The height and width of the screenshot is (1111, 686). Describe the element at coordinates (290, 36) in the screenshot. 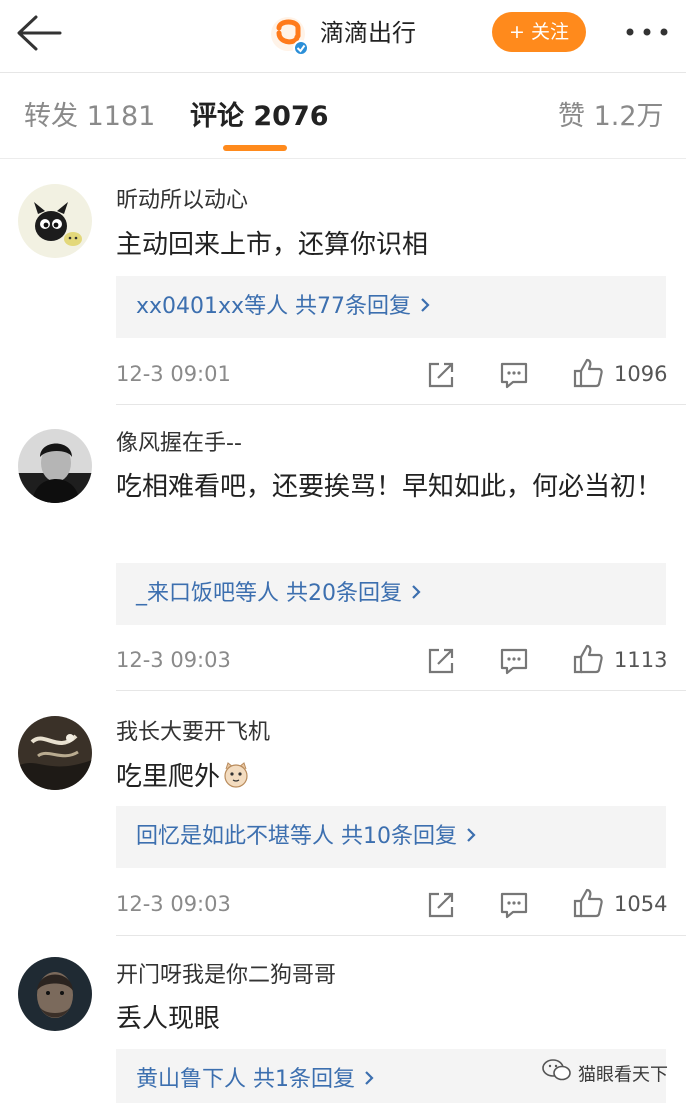

I see `didi-logo-icon` at that location.